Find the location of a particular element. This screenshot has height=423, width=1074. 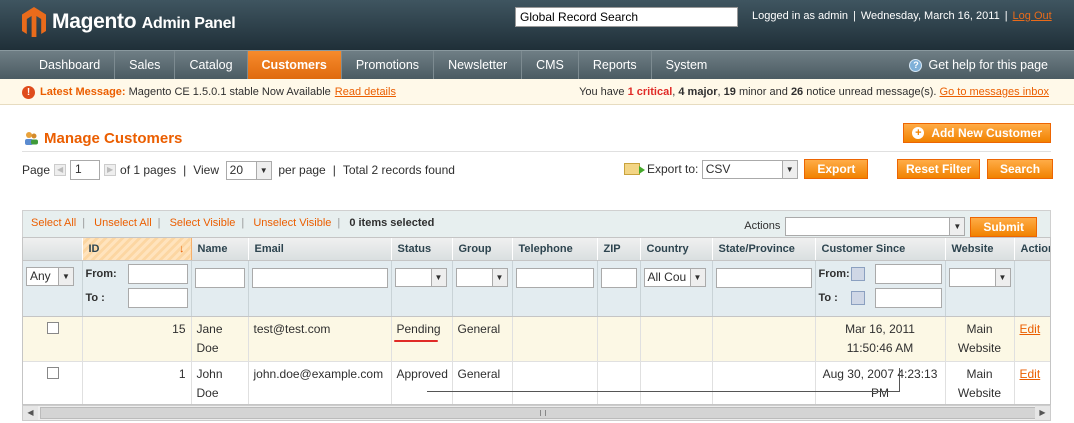

nav-cms: CMS is located at coordinates (550, 65).